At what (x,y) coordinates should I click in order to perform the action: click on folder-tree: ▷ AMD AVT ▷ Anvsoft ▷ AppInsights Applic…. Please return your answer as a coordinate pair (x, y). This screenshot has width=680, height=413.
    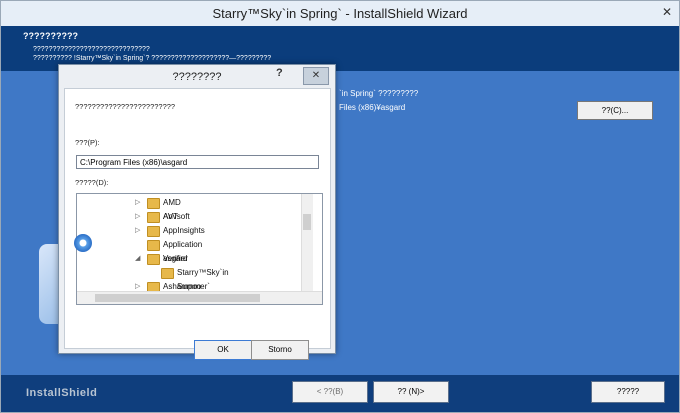
    Looking at the image, I should click on (199, 249).